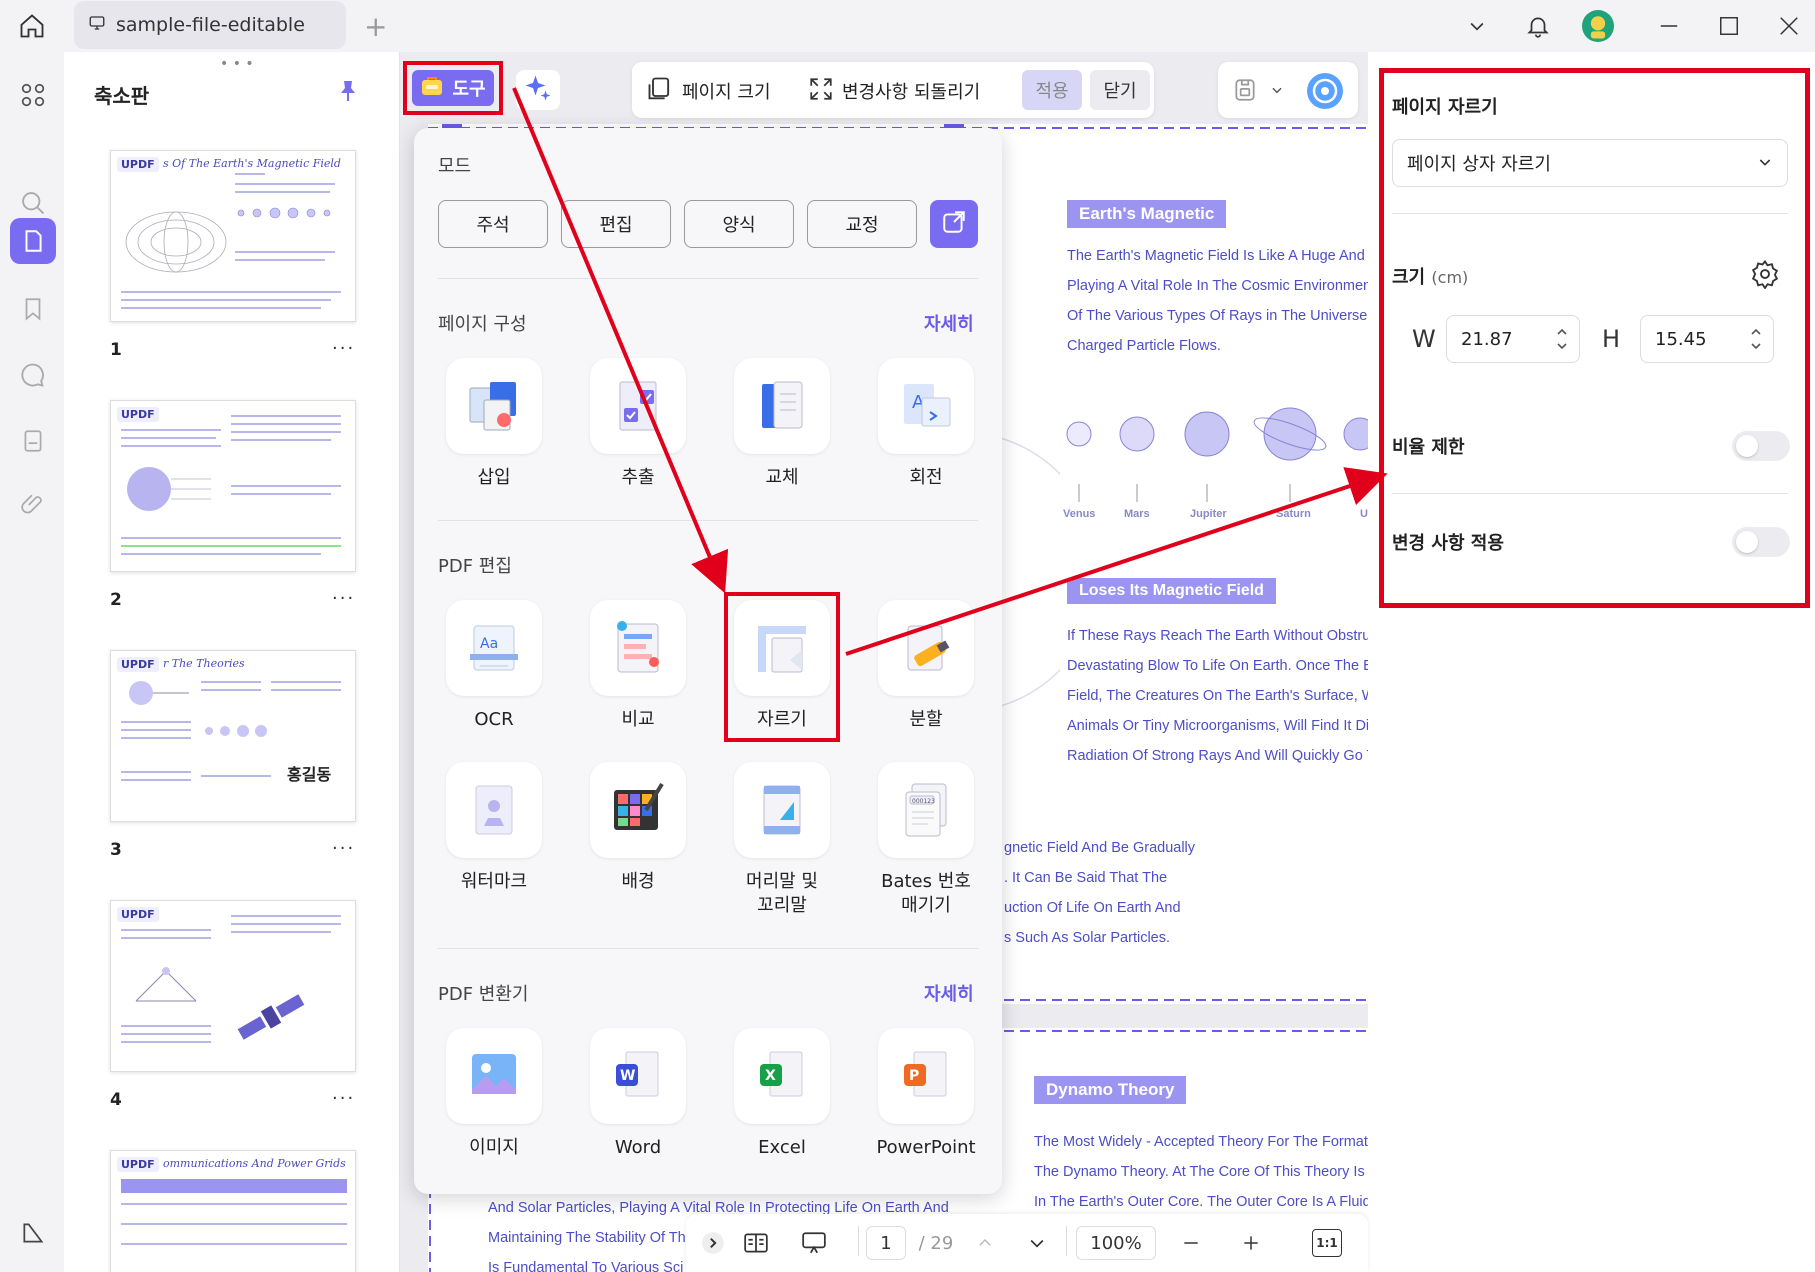  What do you see at coordinates (1590, 163) in the screenshot?
I see `crop-box-select: 페이지 상자 자르기` at bounding box center [1590, 163].